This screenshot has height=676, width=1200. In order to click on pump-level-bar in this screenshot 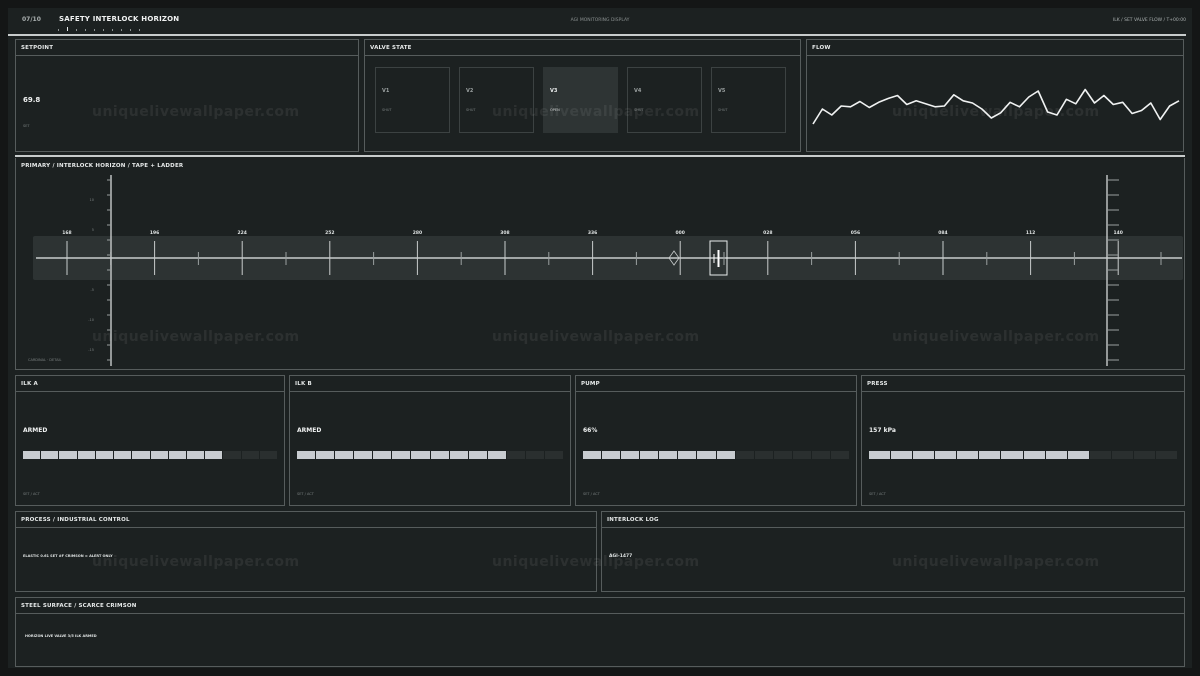, I will do `click(716, 455)`.